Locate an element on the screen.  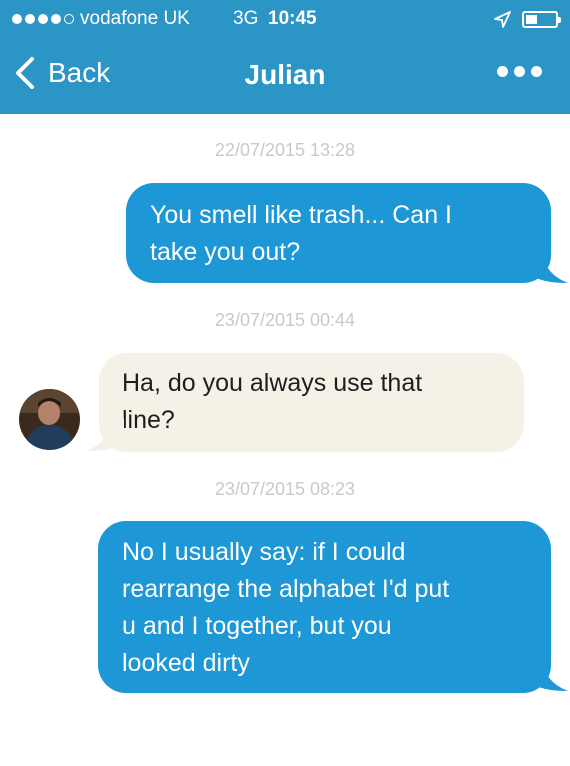
message-line: line? is located at coordinates (148, 420).